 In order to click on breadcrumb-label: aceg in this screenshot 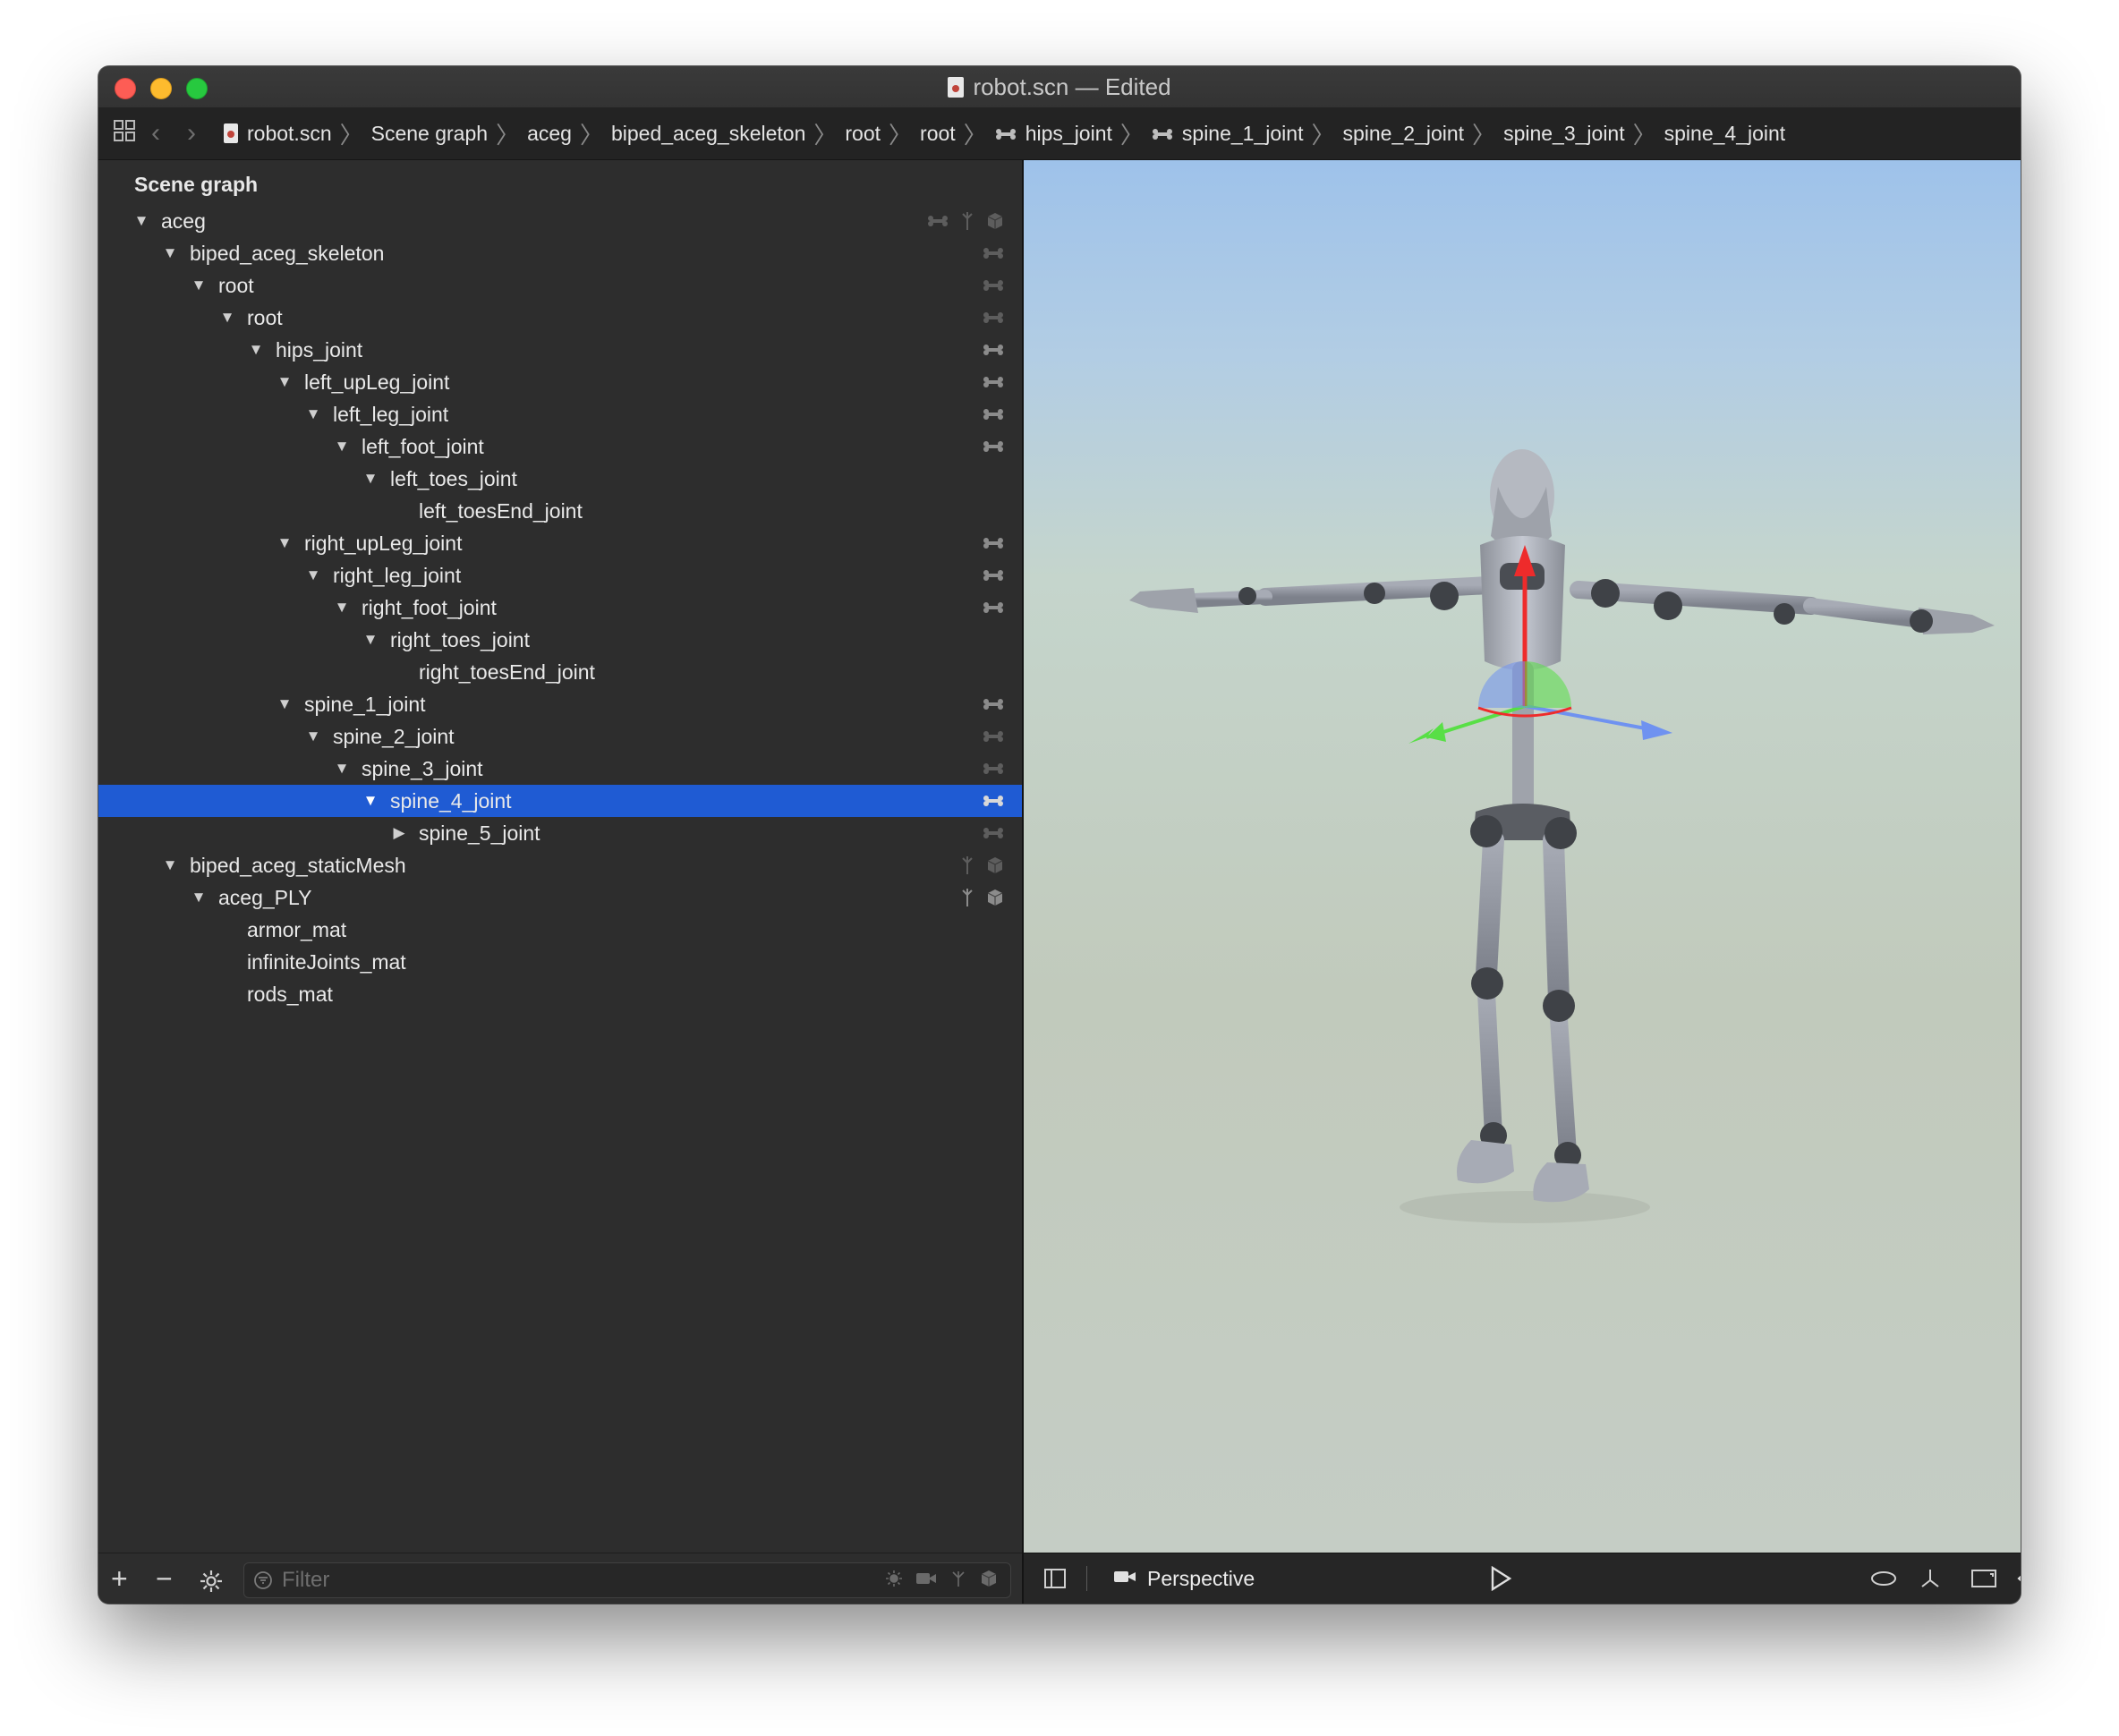, I will do `click(549, 133)`.